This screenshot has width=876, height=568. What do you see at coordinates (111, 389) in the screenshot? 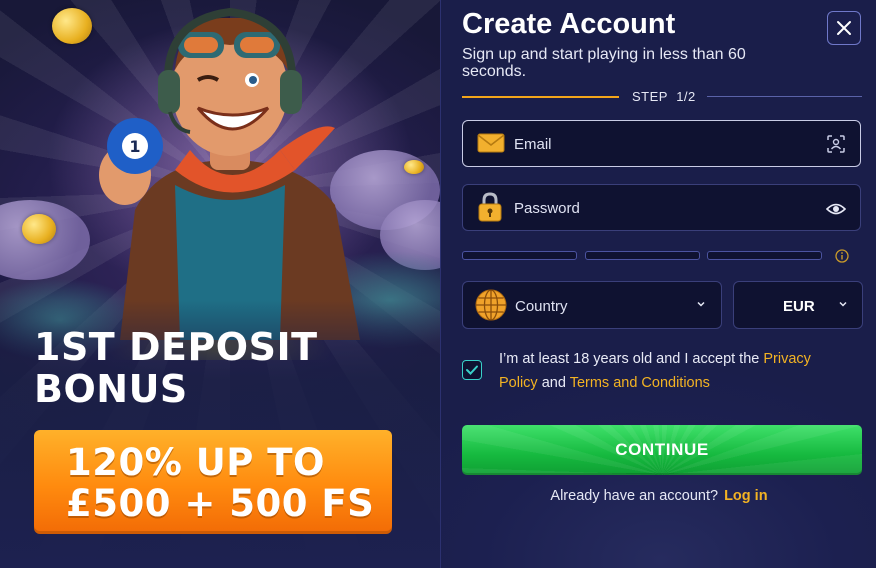
I see `promo-title-line2: BONUS` at bounding box center [111, 389].